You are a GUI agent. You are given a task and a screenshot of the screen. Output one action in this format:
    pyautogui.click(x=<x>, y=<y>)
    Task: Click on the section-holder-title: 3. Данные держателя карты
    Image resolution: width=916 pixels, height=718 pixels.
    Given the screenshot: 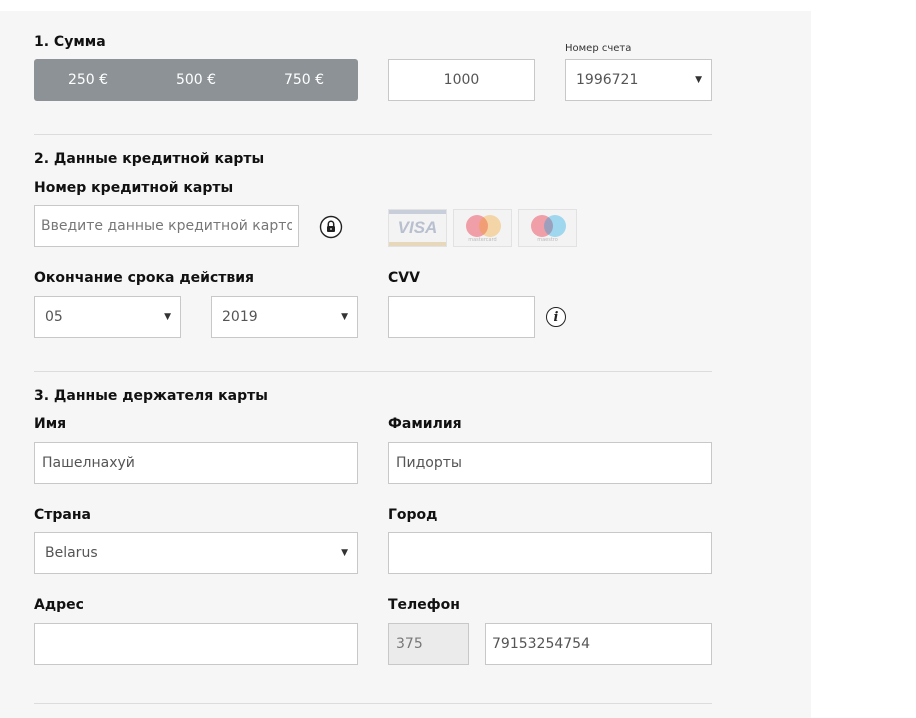 What is the action you would take?
    pyautogui.click(x=151, y=396)
    